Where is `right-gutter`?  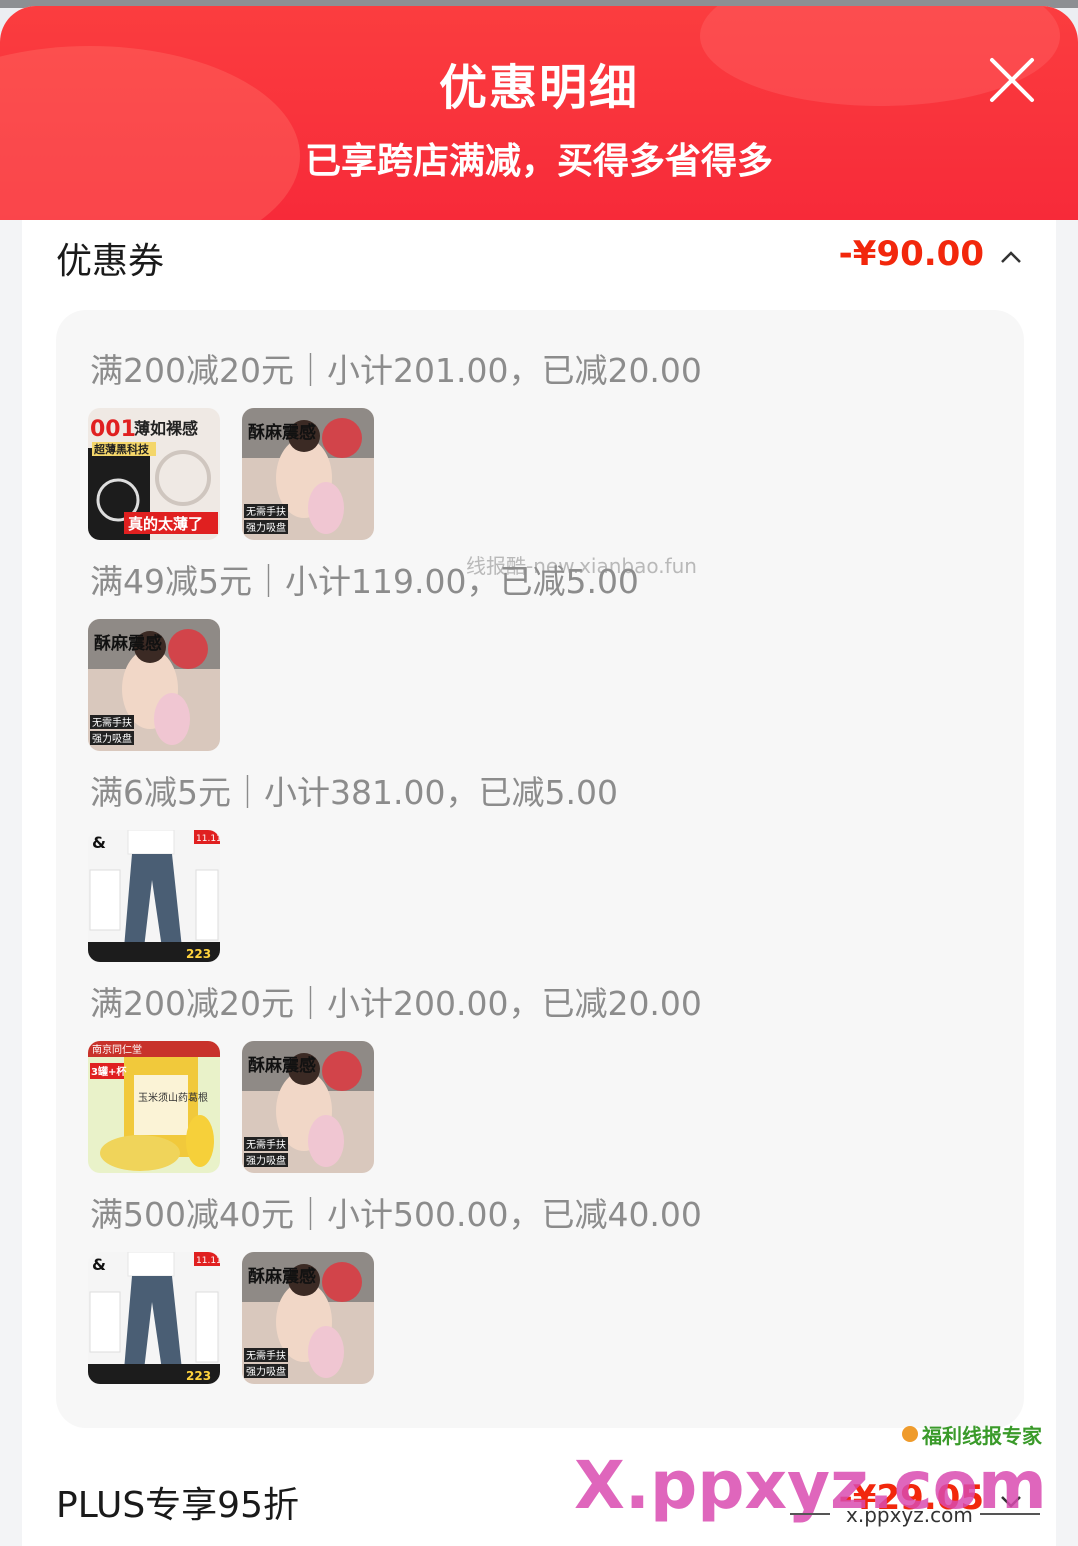
right-gutter is located at coordinates (1067, 883).